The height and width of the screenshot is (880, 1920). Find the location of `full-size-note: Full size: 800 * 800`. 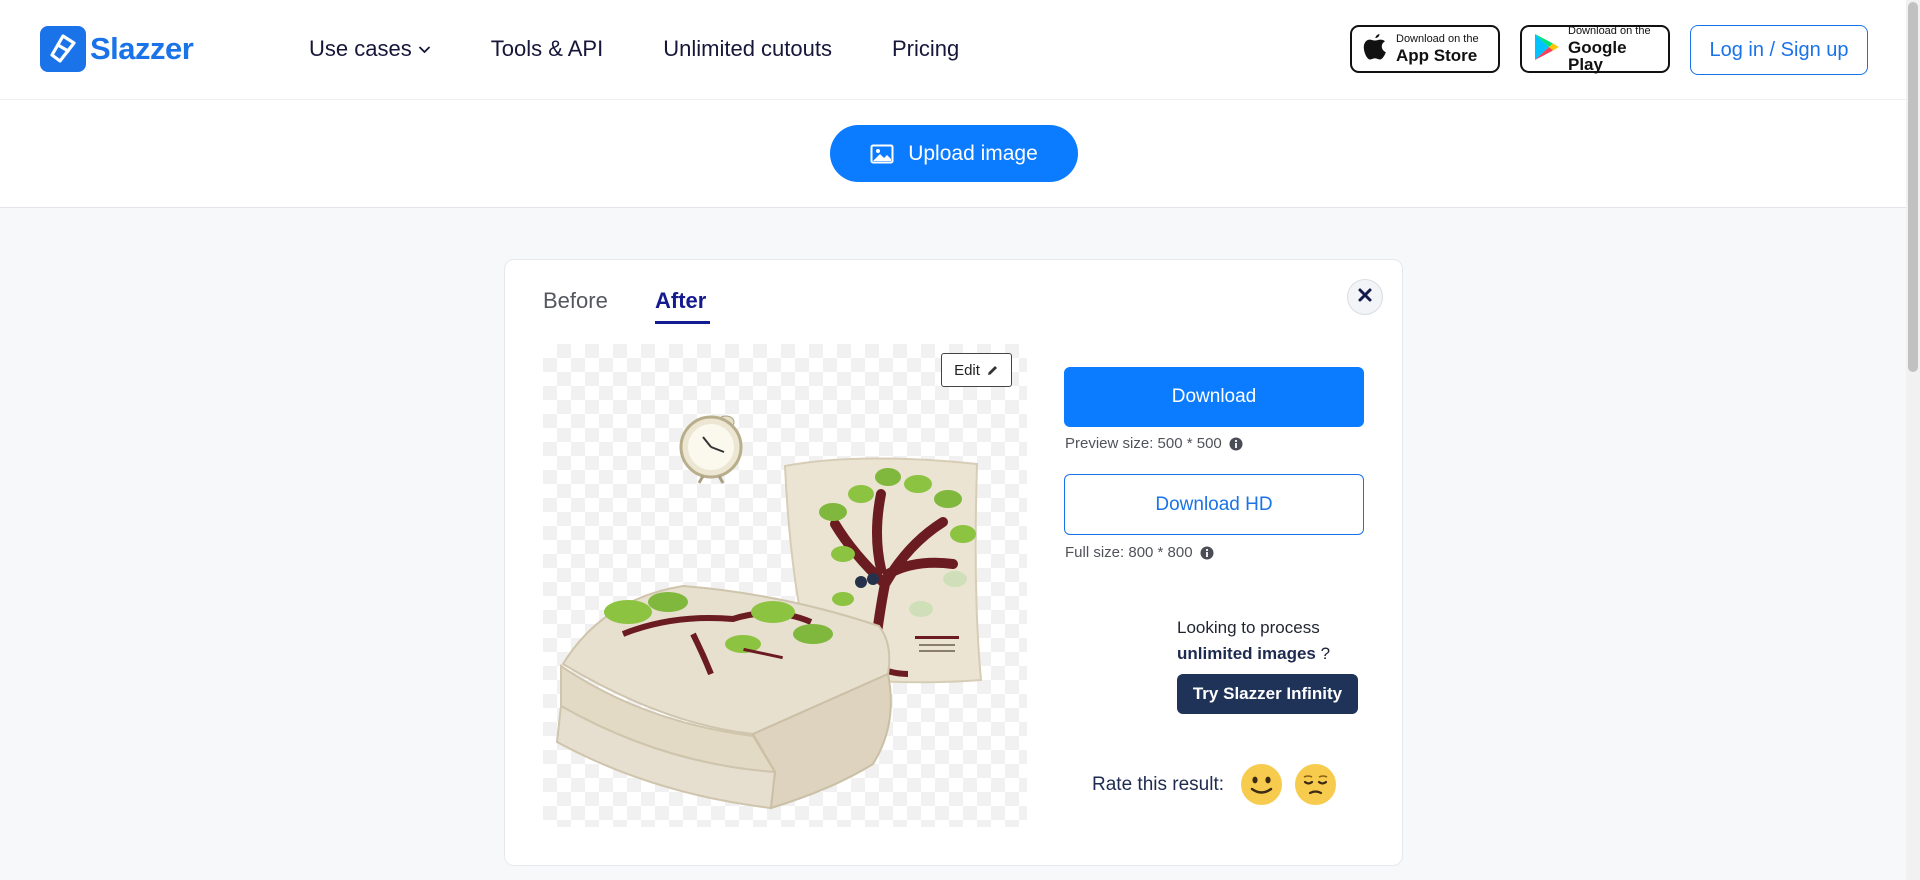

full-size-note: Full size: 800 * 800 is located at coordinates (1139, 552).